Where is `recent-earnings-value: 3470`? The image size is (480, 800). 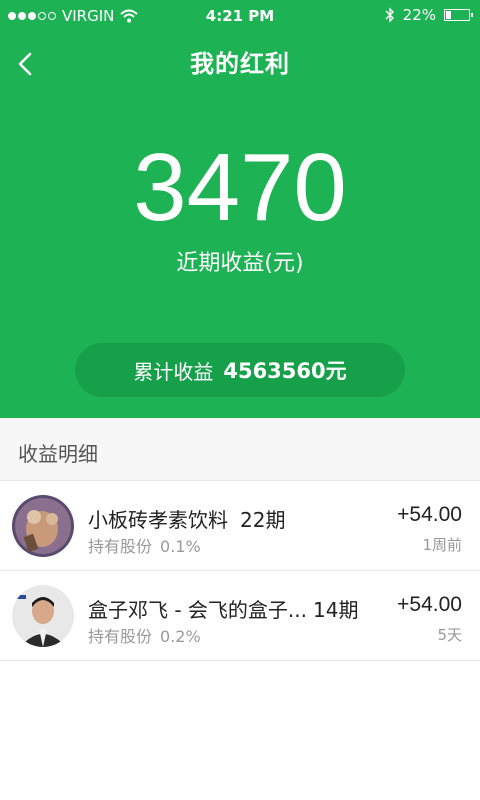 recent-earnings-value: 3470 is located at coordinates (240, 187).